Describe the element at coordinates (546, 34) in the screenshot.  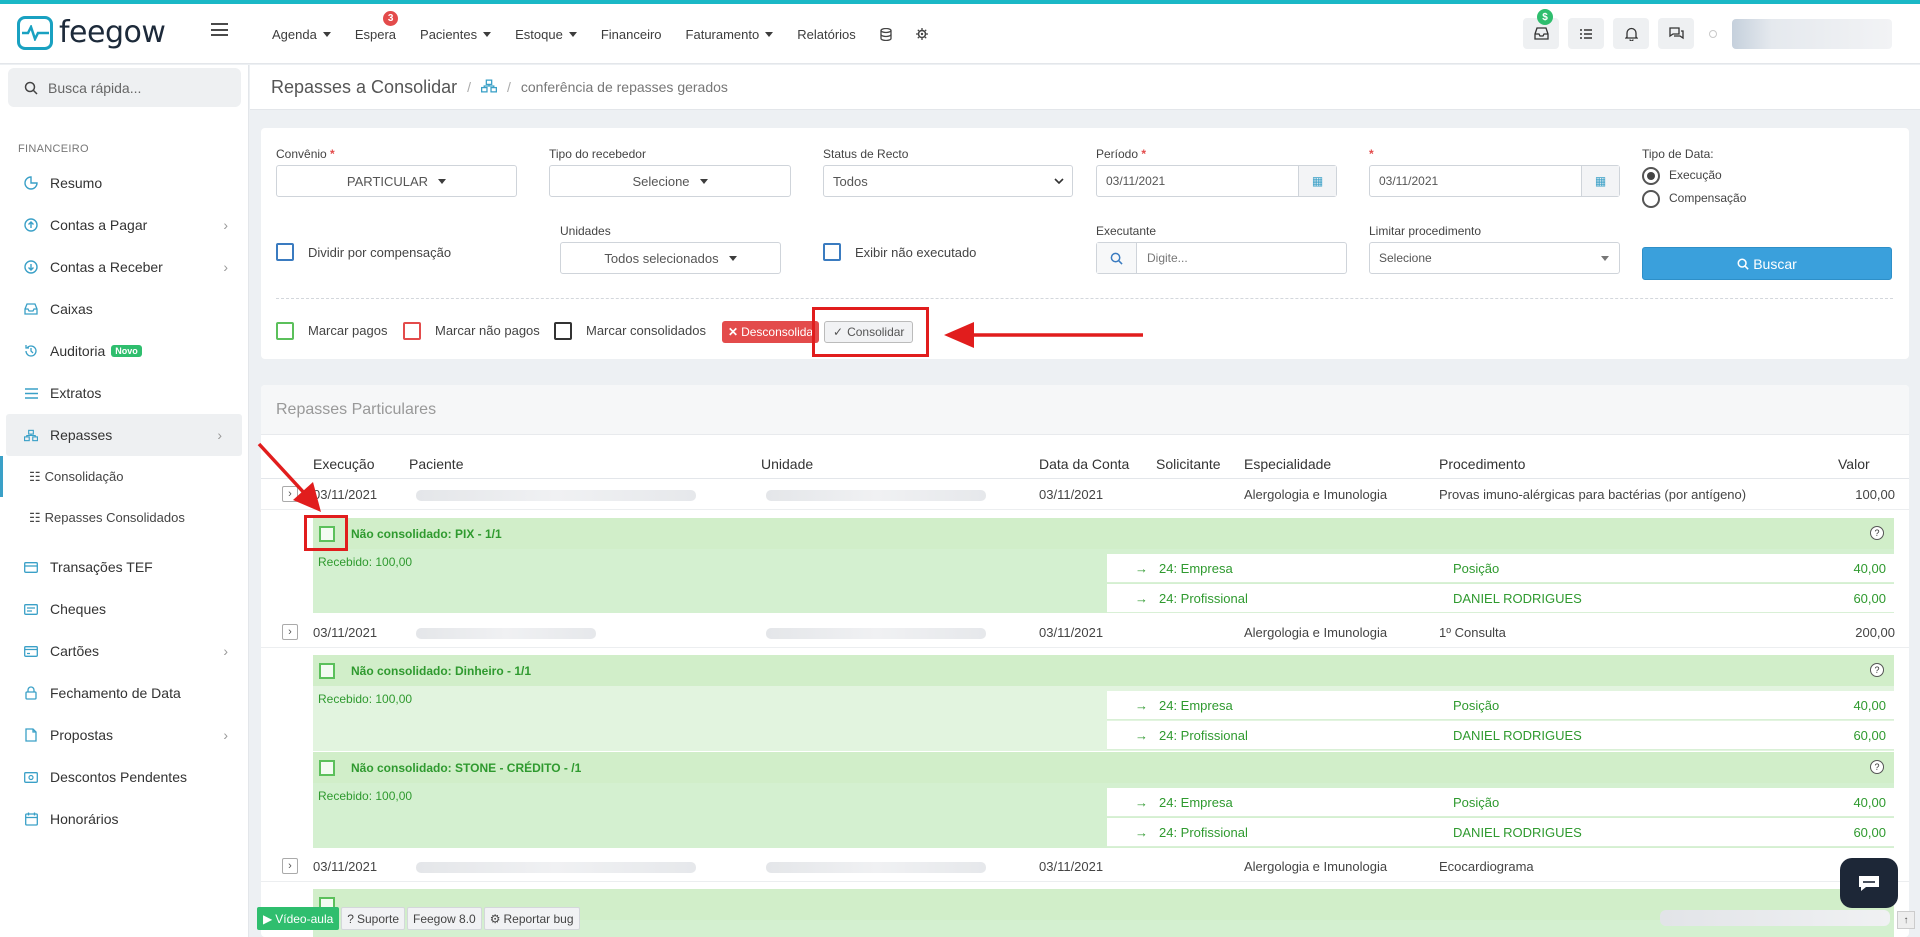
I see `nav-estoque: Estoque` at that location.